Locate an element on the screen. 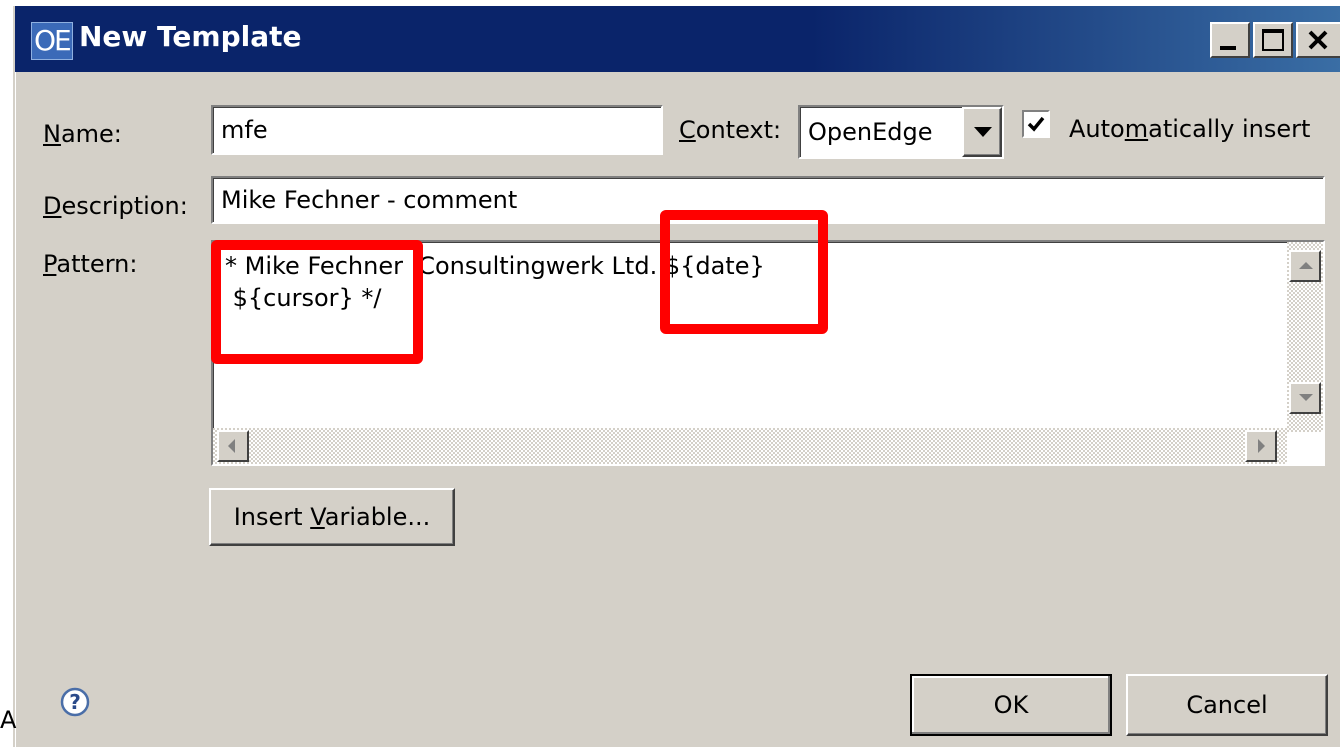 This screenshot has height=747, width=1340. checkmark-icon is located at coordinates (1036, 124).